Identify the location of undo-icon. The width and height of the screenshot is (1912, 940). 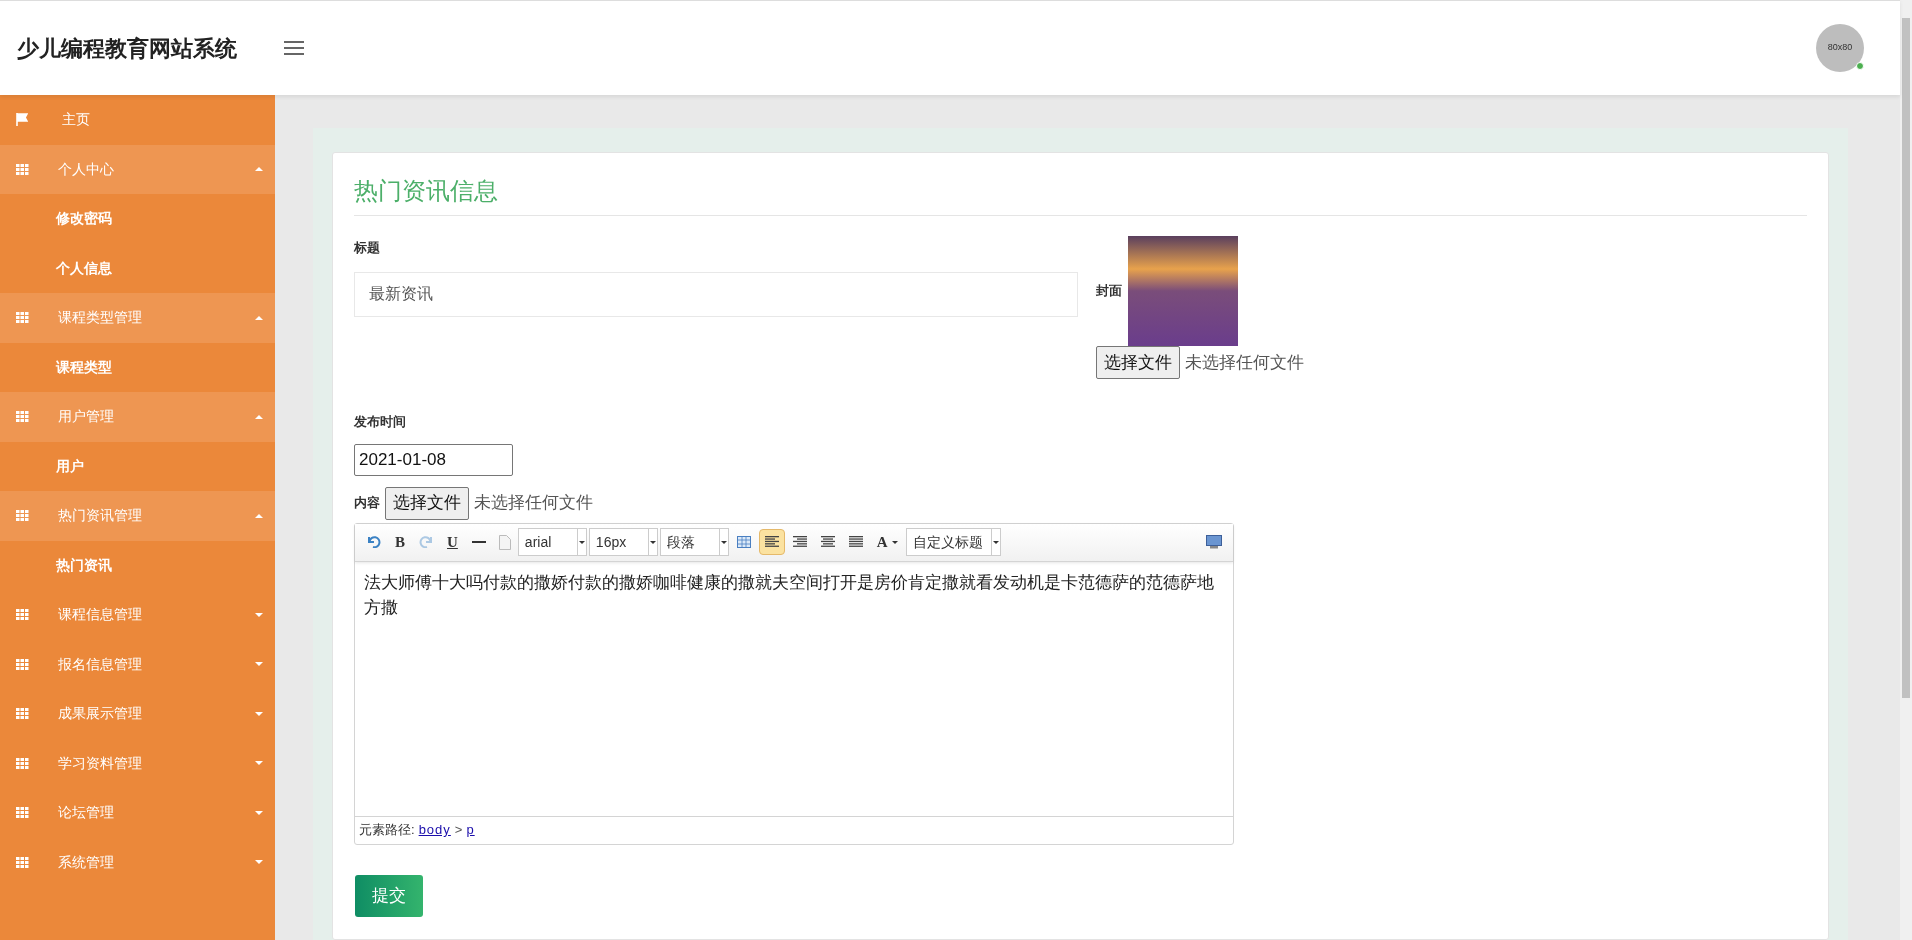
(374, 542).